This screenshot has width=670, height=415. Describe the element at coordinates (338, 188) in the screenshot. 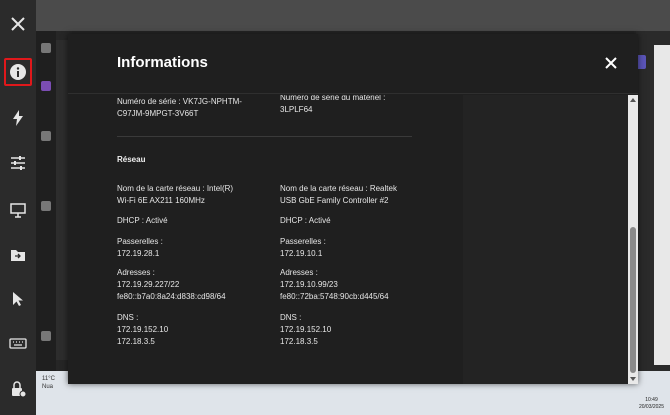

I see `adapter-name-line1: Nom de la carte réseau : Realtek` at that location.